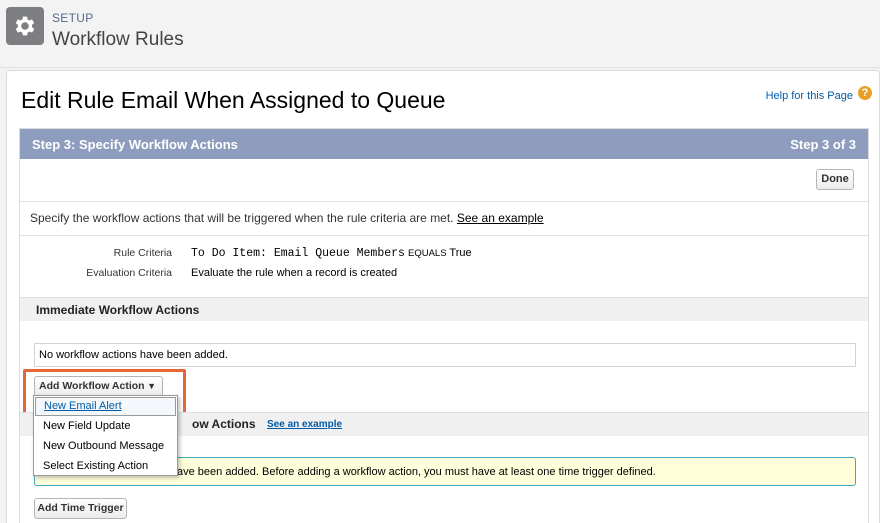  I want to click on immediate-actions-title: Immediate Workflow Actions, so click(118, 310).